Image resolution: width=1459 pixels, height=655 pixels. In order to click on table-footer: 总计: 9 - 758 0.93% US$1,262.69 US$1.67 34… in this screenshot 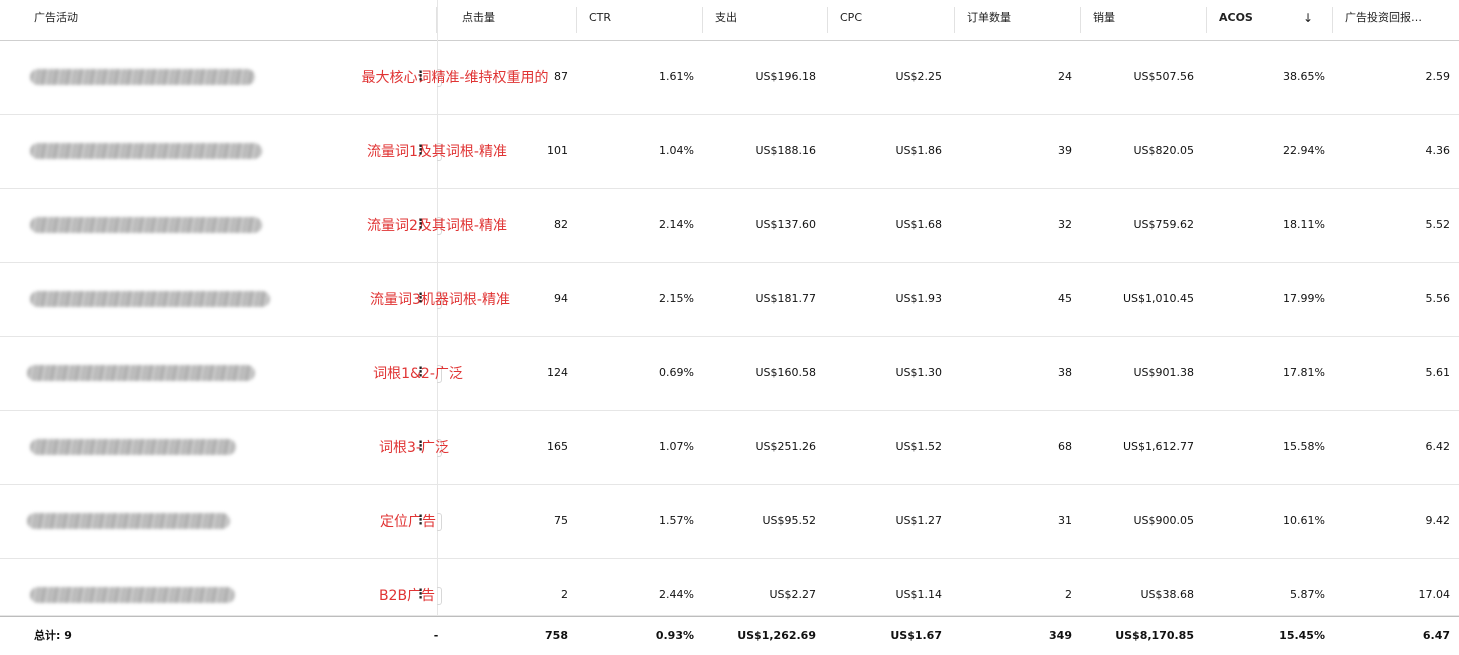, I will do `click(729, 635)`.